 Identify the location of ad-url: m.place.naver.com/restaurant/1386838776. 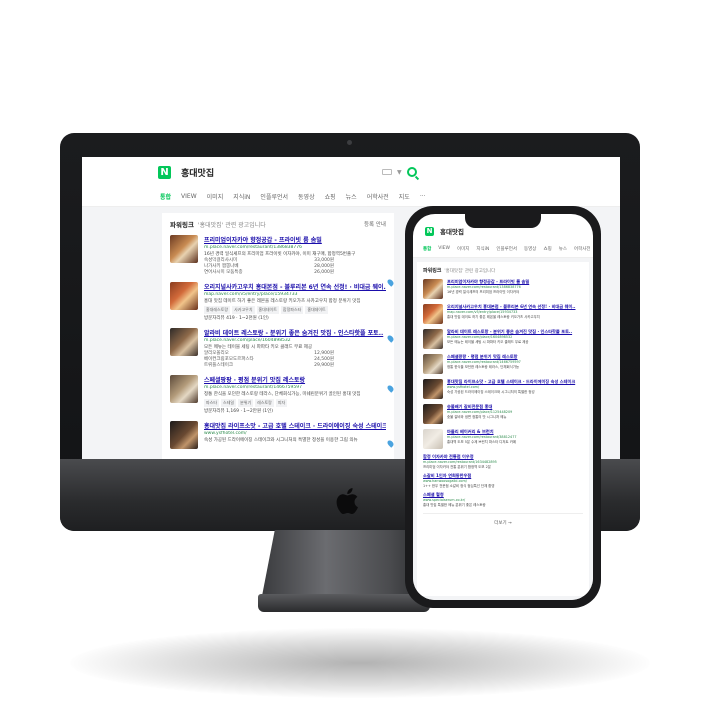
(295, 247).